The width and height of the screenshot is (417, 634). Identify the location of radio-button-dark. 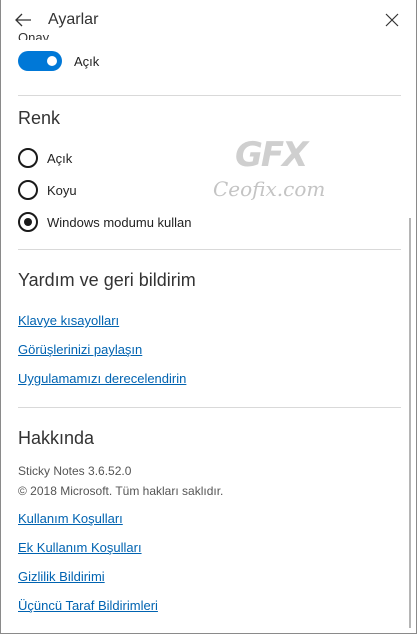
(28, 190).